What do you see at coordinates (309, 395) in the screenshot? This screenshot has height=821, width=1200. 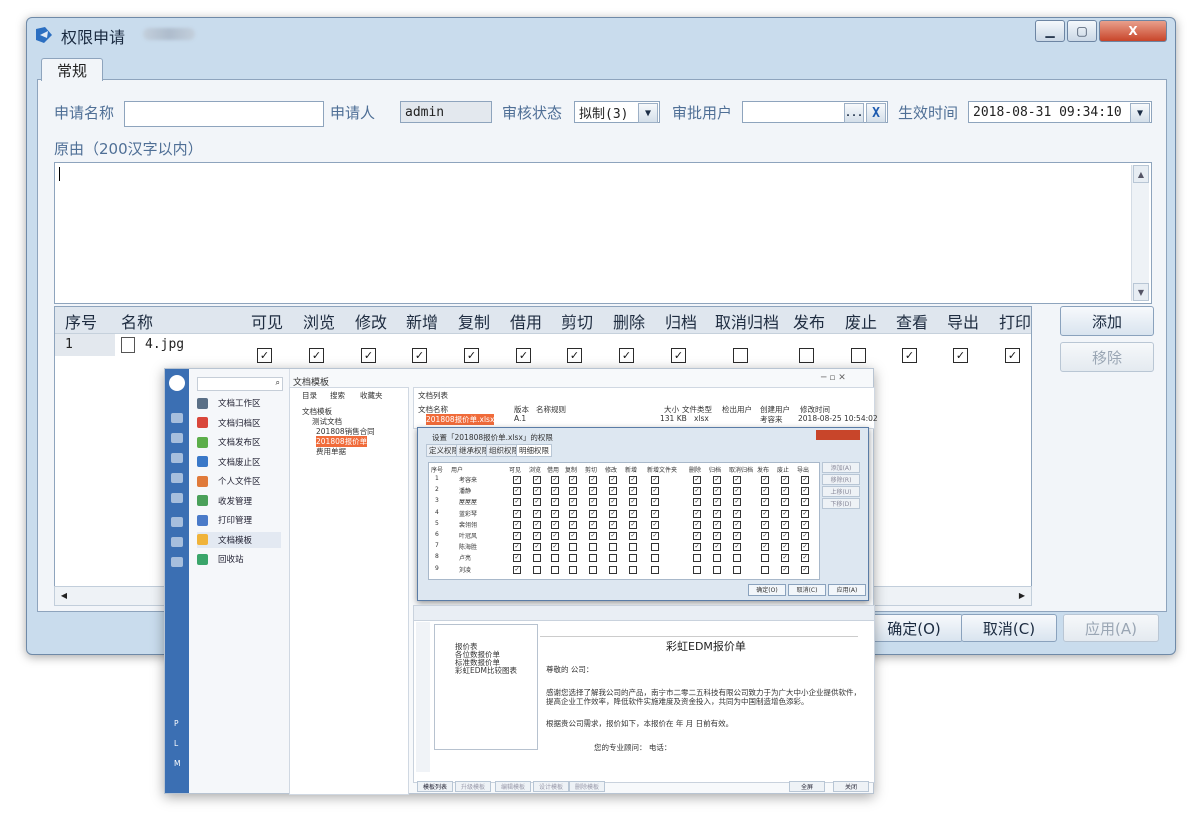 I see `tree-tab: 目录` at bounding box center [309, 395].